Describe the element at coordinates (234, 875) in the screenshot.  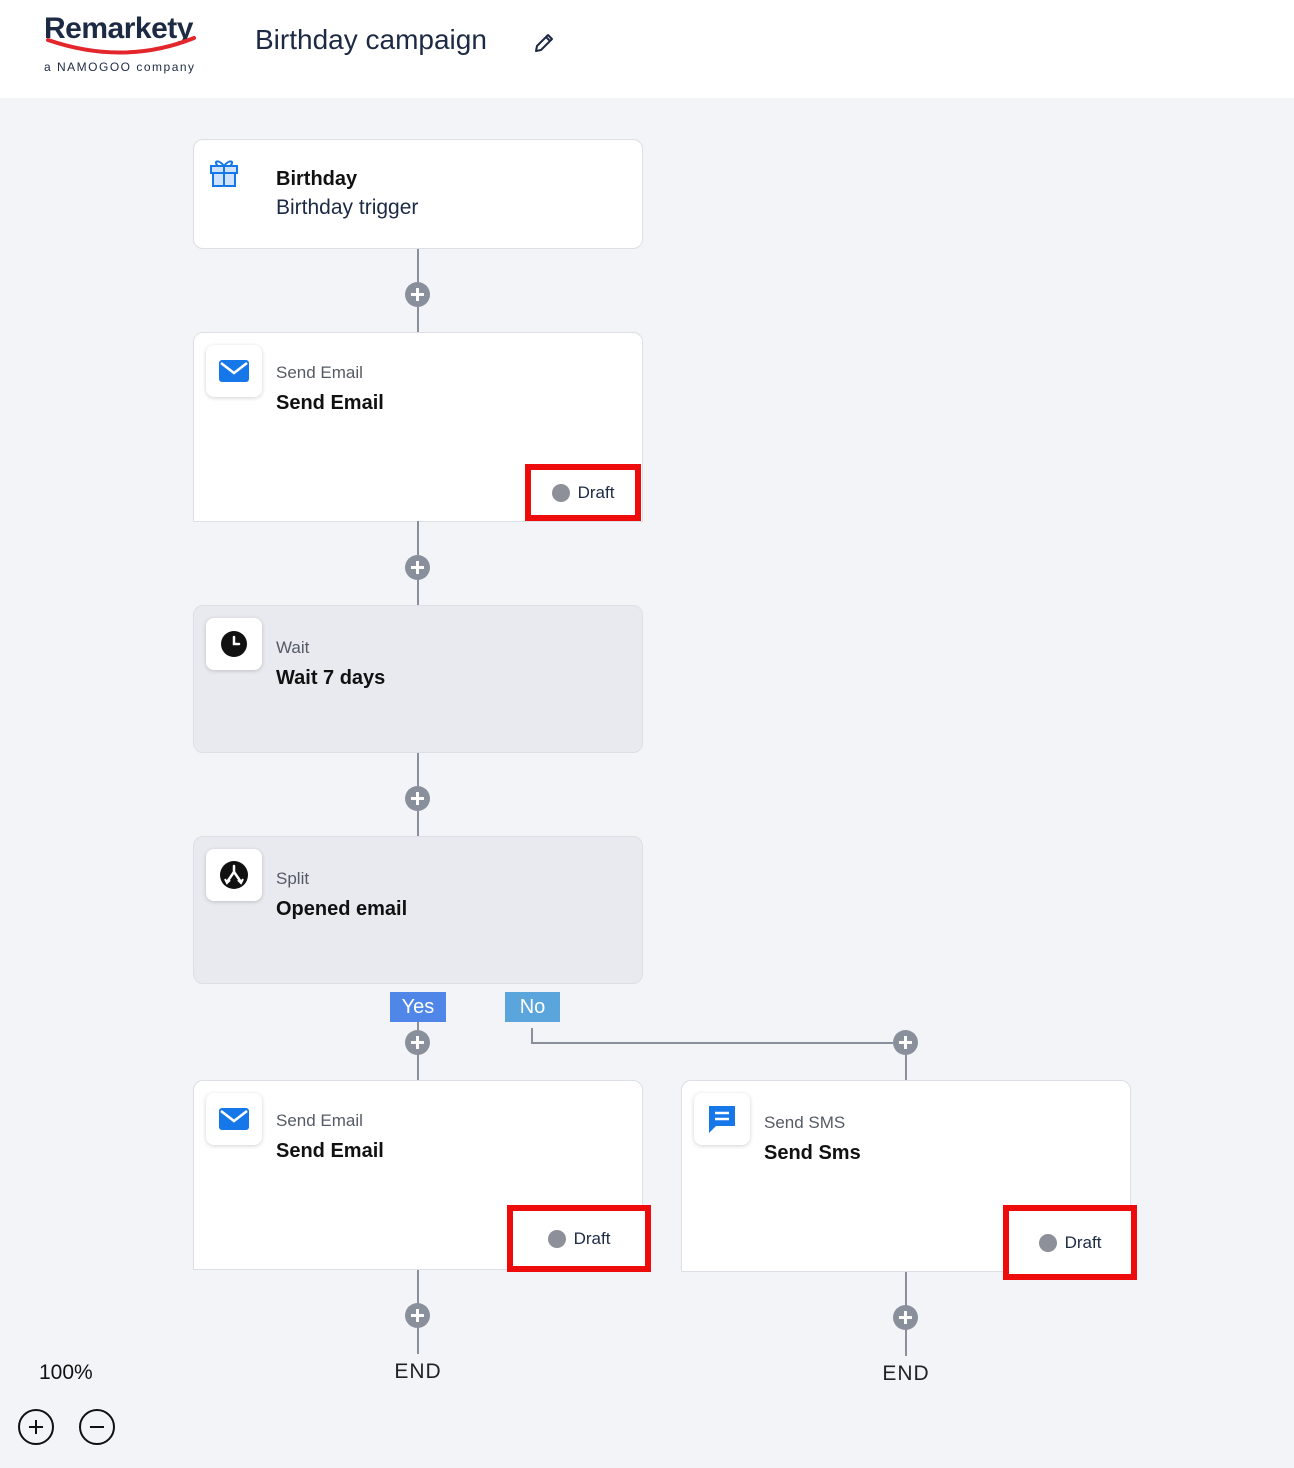
I see `split-icon` at that location.